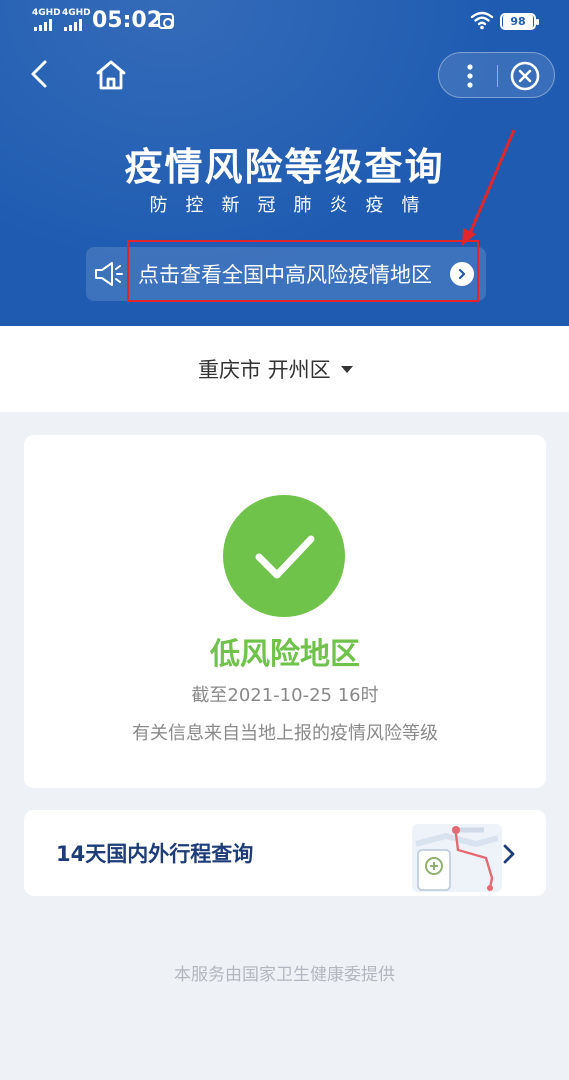 The image size is (569, 1080). What do you see at coordinates (285, 853) in the screenshot?
I see `trip-query-card: 14天国内外行程查询` at bounding box center [285, 853].